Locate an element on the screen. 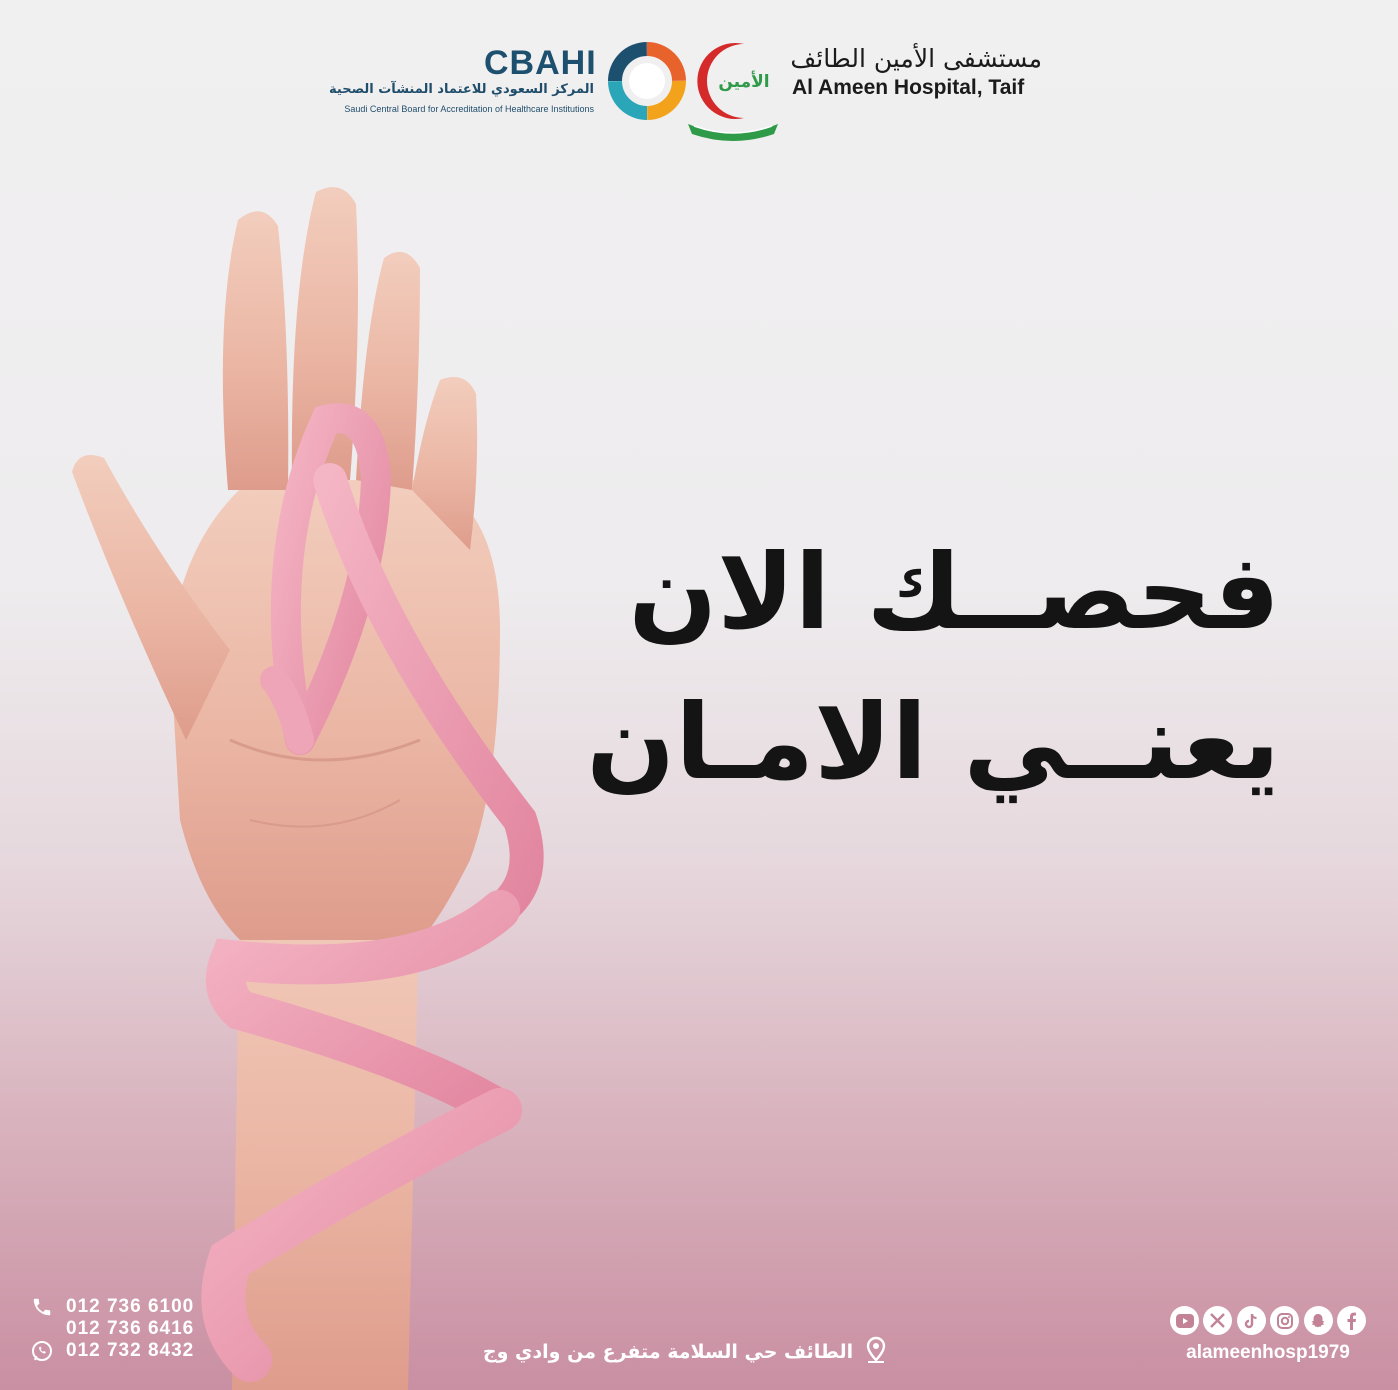 The width and height of the screenshot is (1398, 1390). youtube-icon is located at coordinates (1184, 1320).